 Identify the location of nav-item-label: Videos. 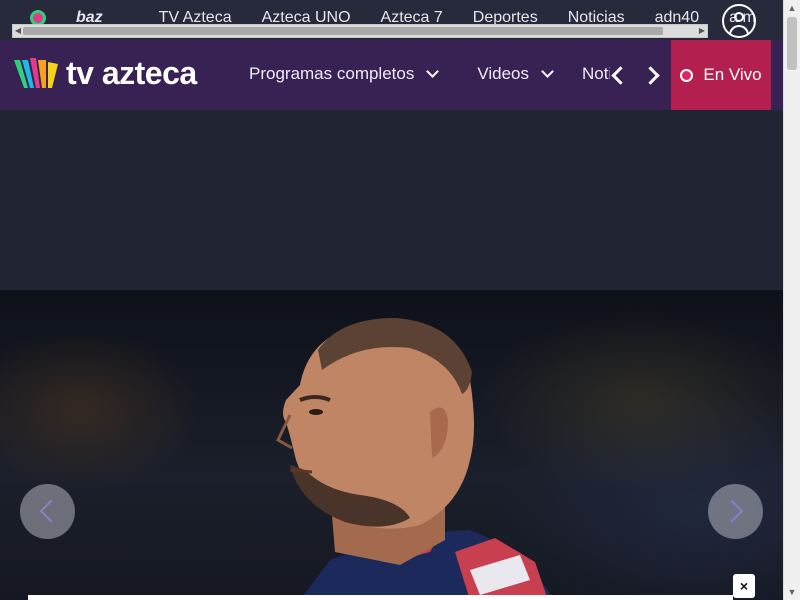
(503, 73).